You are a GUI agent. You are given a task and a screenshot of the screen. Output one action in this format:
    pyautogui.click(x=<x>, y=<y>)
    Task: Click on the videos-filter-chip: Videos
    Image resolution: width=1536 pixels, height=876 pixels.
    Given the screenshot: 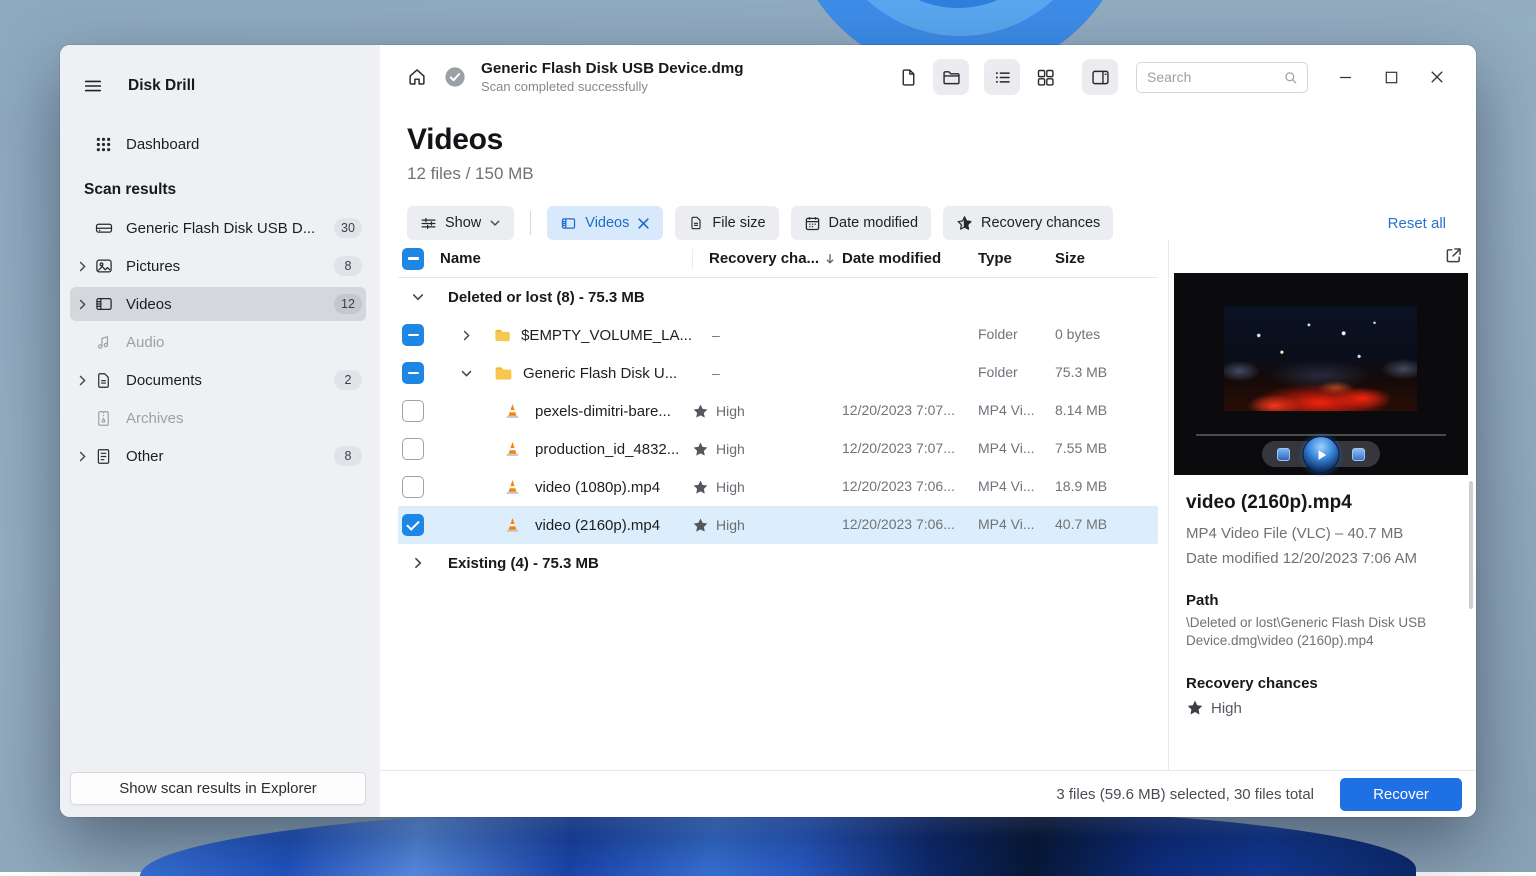 What is the action you would take?
    pyautogui.click(x=605, y=223)
    